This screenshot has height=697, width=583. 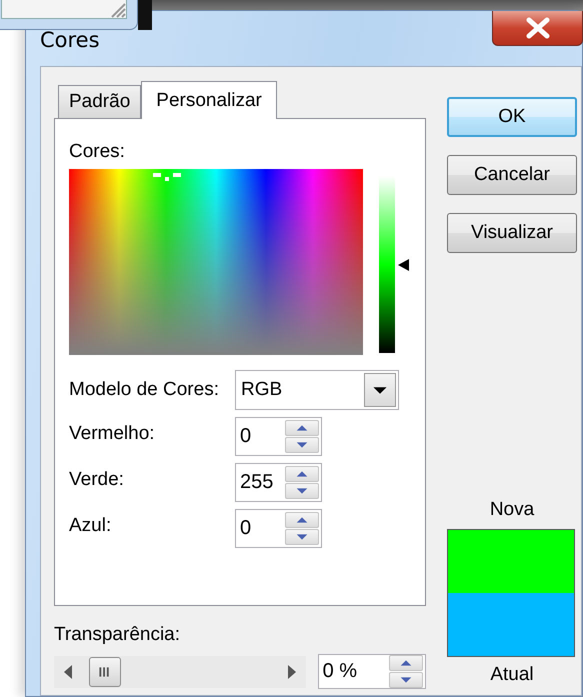 What do you see at coordinates (512, 117) in the screenshot?
I see `dialog-button: OK` at bounding box center [512, 117].